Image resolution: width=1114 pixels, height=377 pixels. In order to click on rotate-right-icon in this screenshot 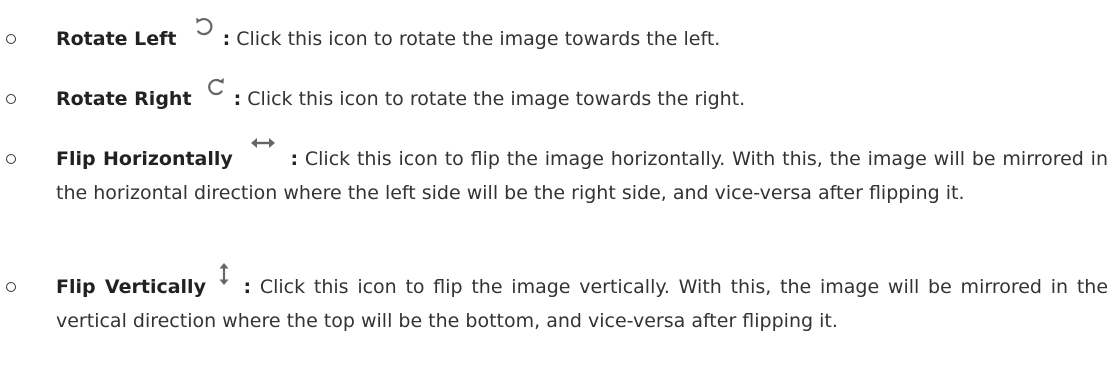, I will do `click(216, 87)`.